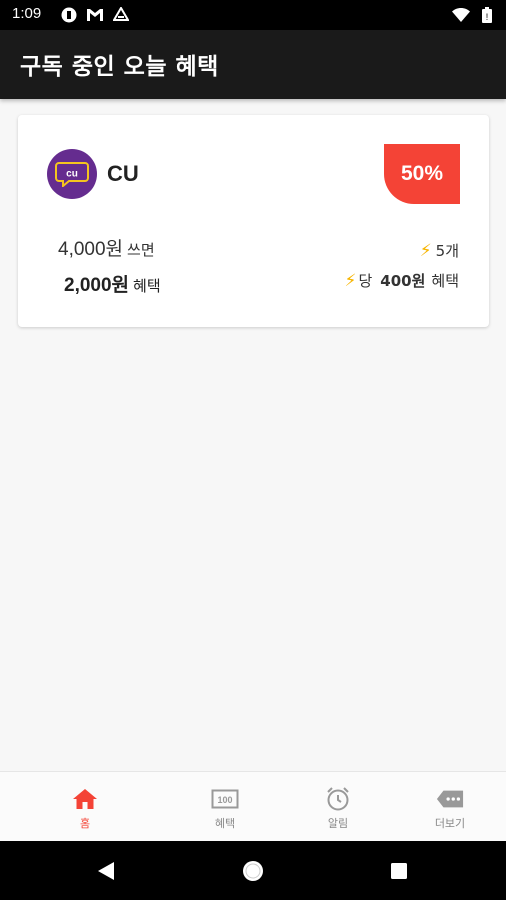 This screenshot has width=506, height=900. I want to click on system-navigation-bar, so click(253, 870).